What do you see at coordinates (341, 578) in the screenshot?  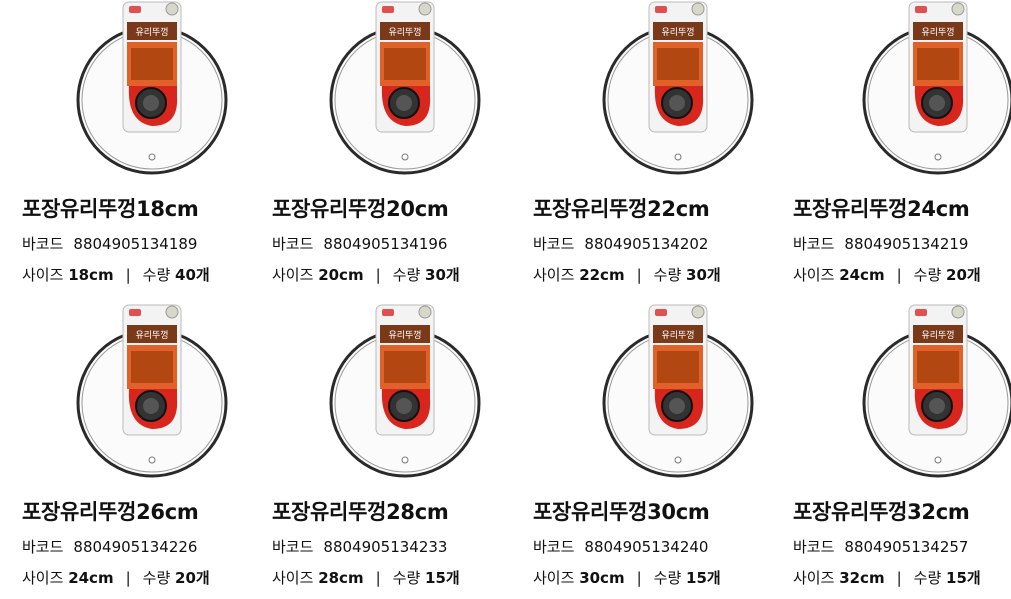 I see `size-value: 28cm` at bounding box center [341, 578].